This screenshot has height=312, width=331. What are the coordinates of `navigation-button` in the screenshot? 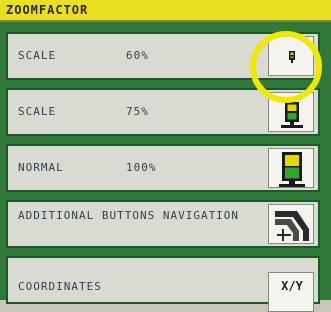 It's located at (291, 224).